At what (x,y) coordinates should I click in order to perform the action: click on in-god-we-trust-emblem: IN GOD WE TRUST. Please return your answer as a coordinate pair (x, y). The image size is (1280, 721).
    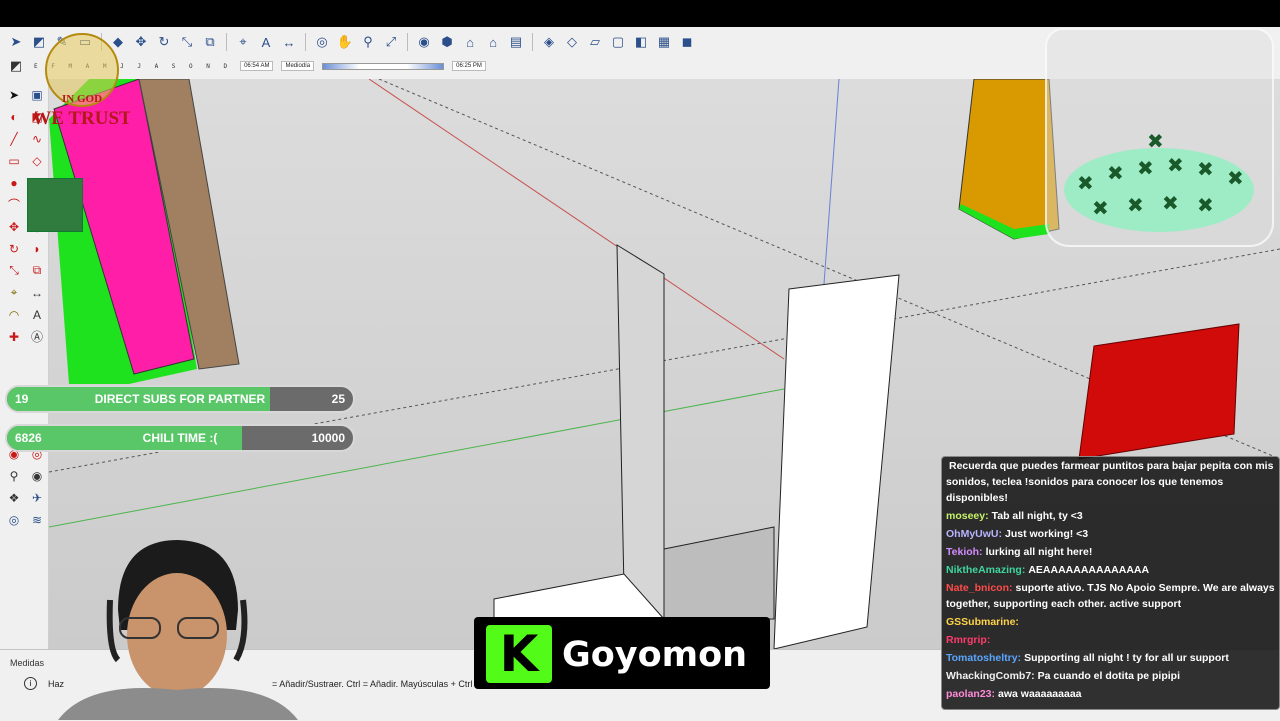
    Looking at the image, I should click on (82, 80).